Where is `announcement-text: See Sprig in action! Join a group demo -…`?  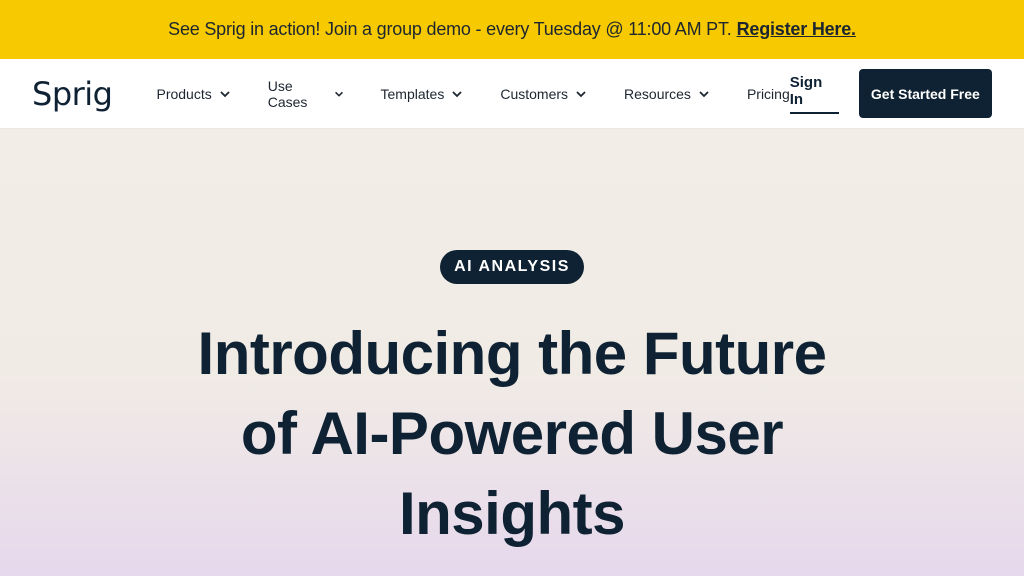 announcement-text: See Sprig in action! Join a group demo -… is located at coordinates (450, 29).